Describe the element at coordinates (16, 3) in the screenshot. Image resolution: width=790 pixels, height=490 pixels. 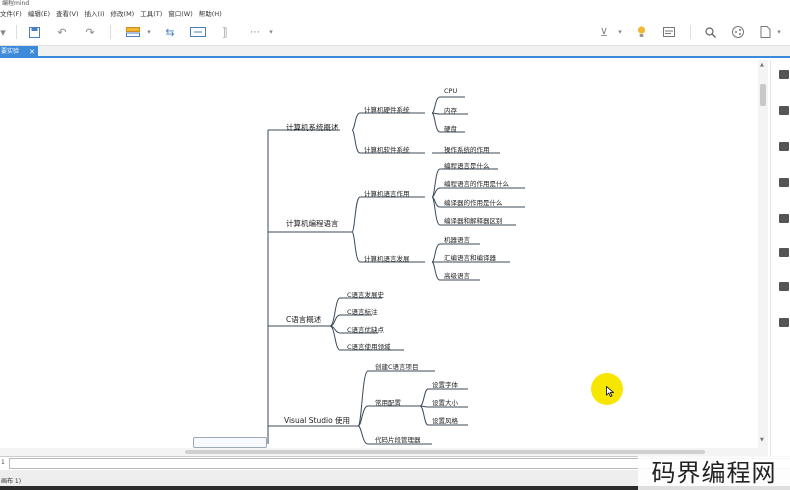
I see `window-title: 编程mind` at that location.